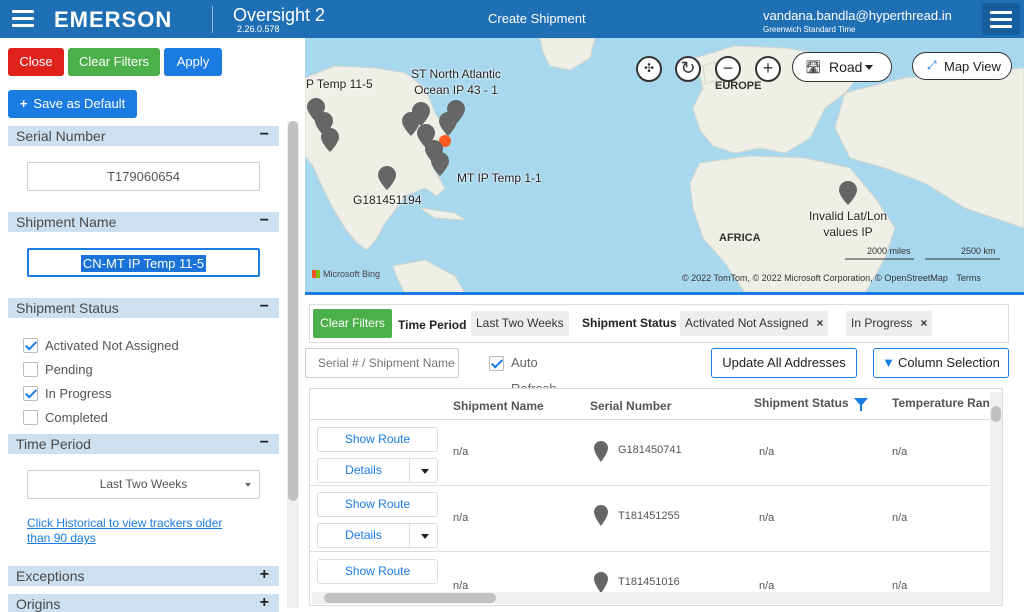 This screenshot has width=1024, height=612. Describe the element at coordinates (747, 323) in the screenshot. I see `chip-label: Activated Not Assigned` at that location.